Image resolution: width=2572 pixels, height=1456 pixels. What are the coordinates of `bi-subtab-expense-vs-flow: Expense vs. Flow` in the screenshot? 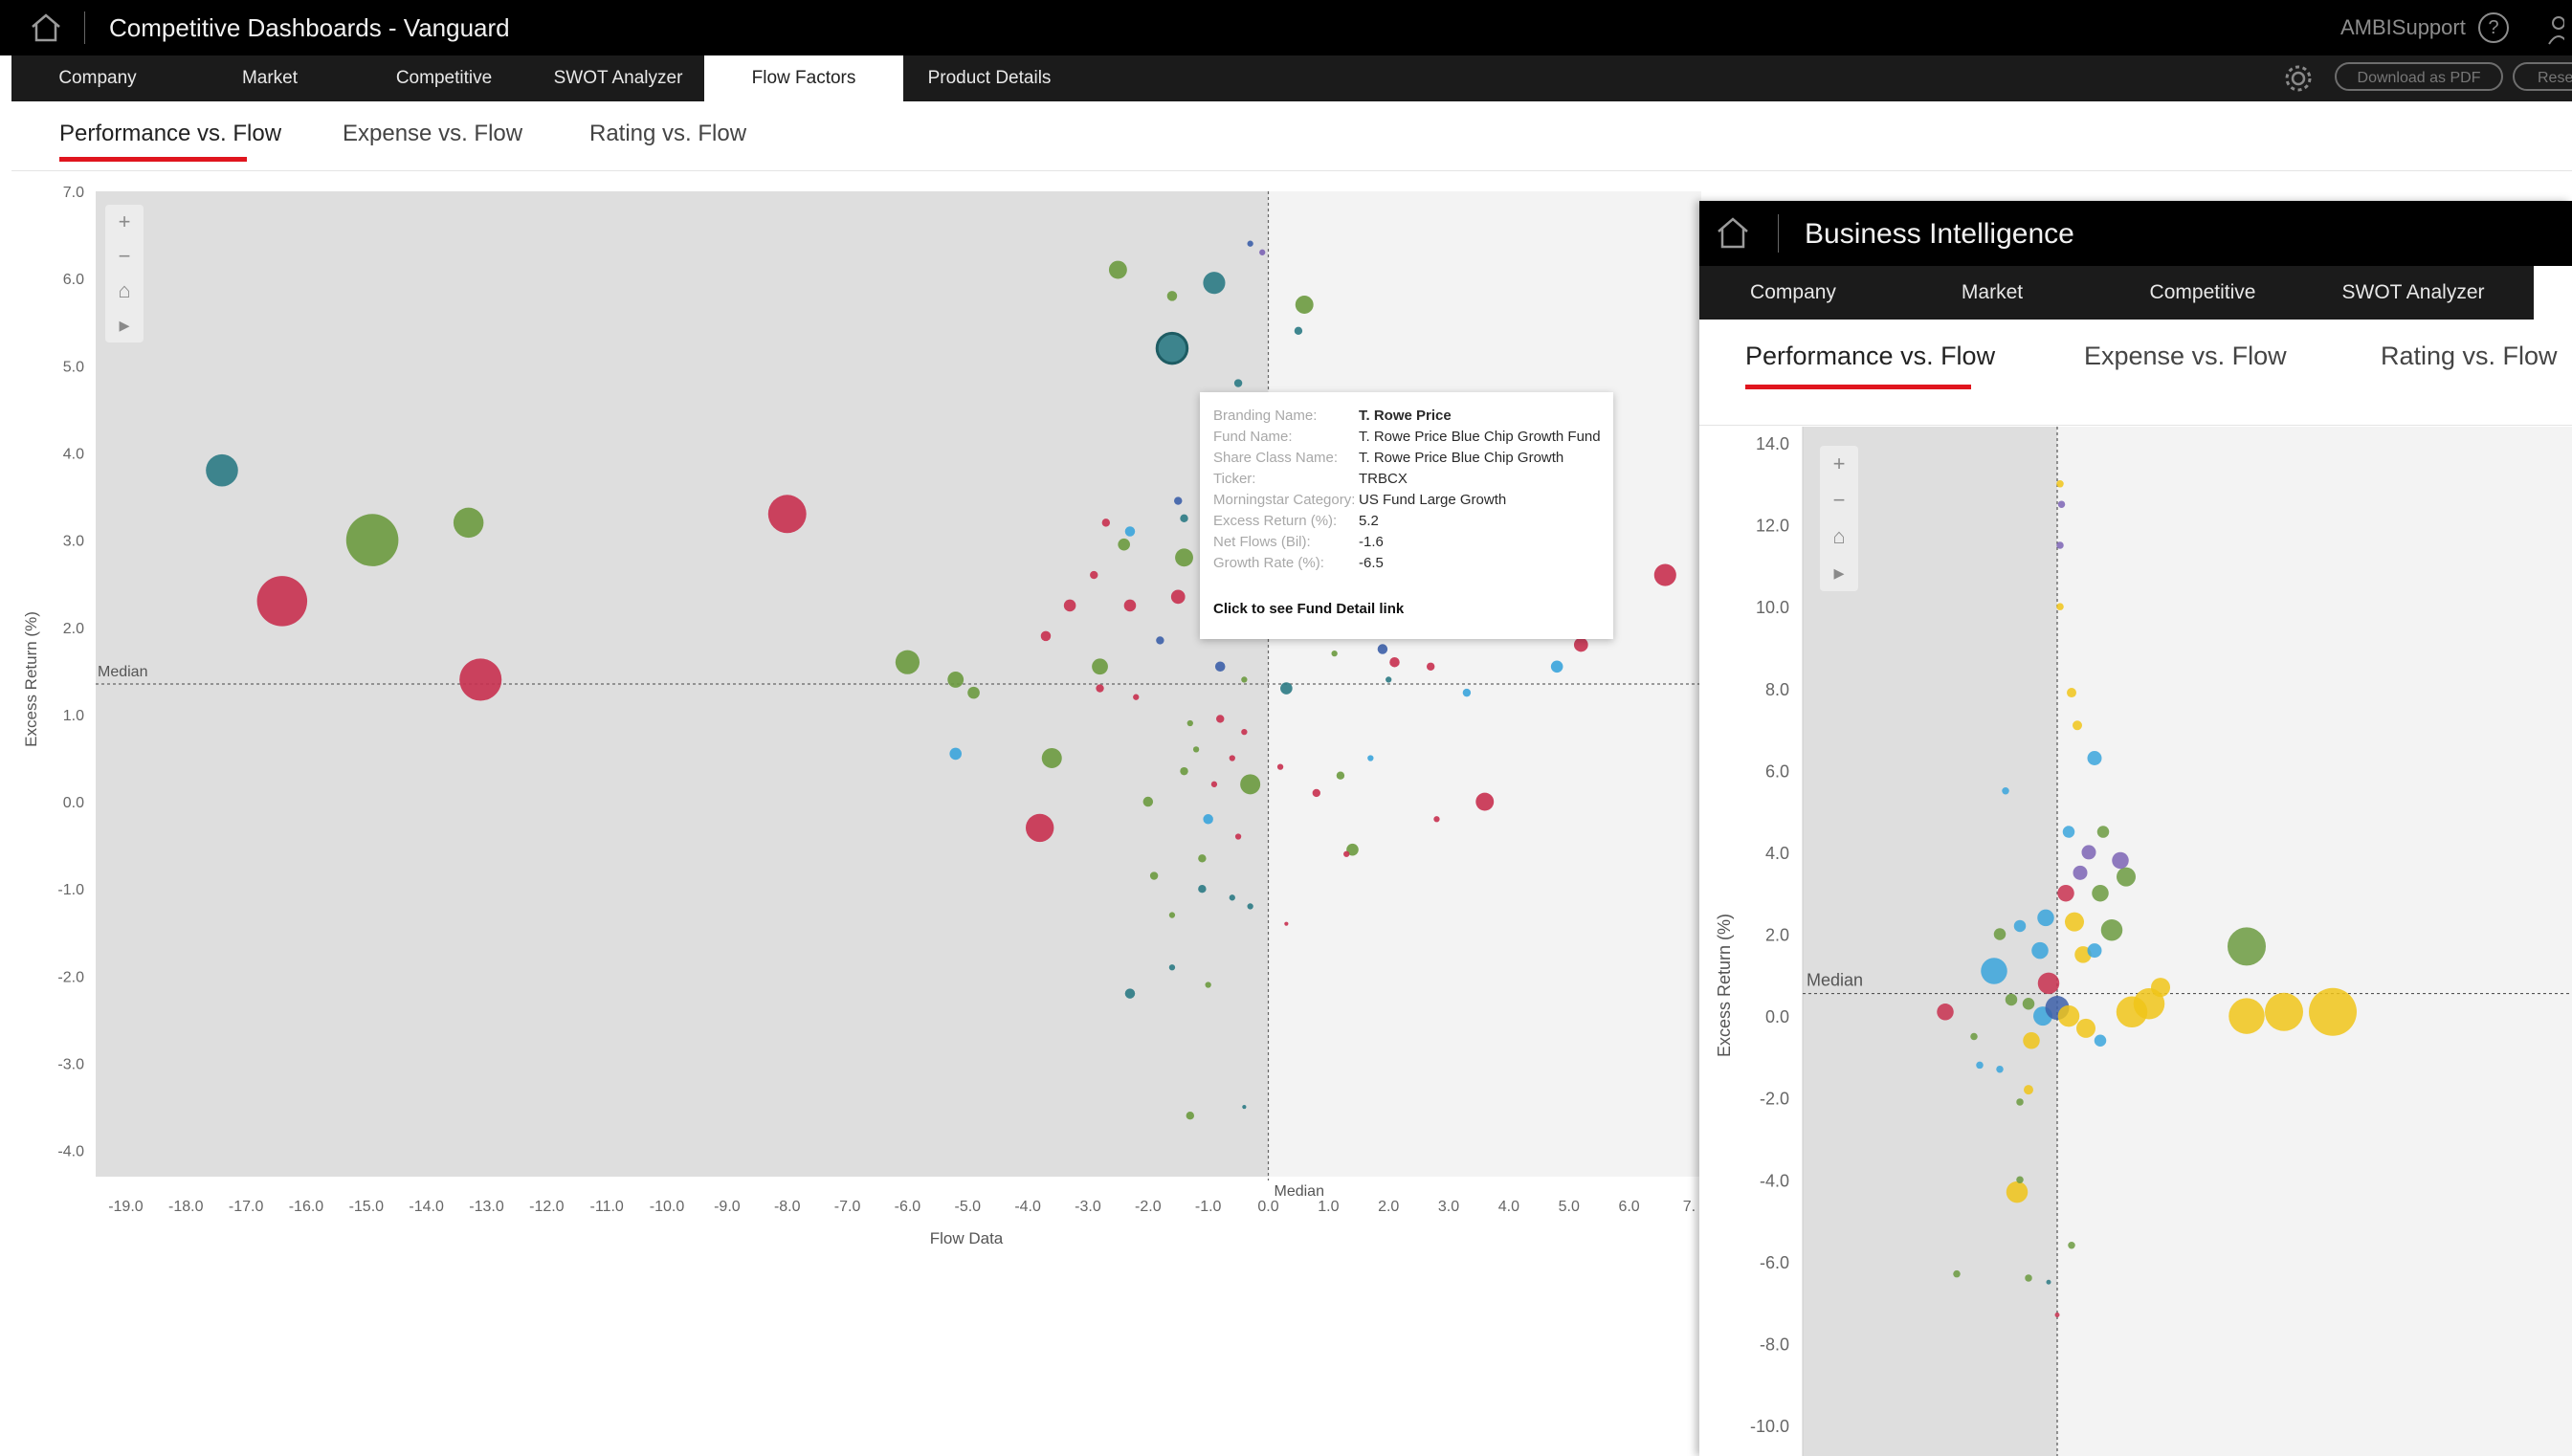 It's located at (2186, 356).